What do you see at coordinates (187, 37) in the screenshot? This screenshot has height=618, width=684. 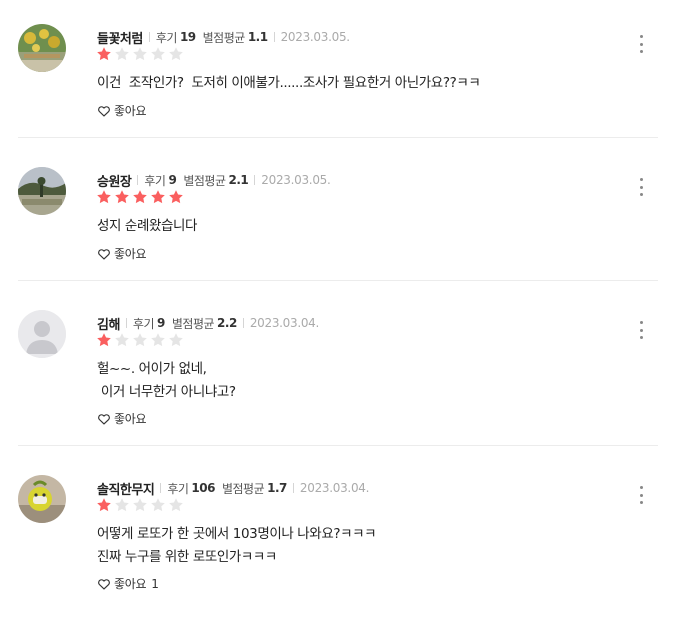 I see `review-count: 19` at bounding box center [187, 37].